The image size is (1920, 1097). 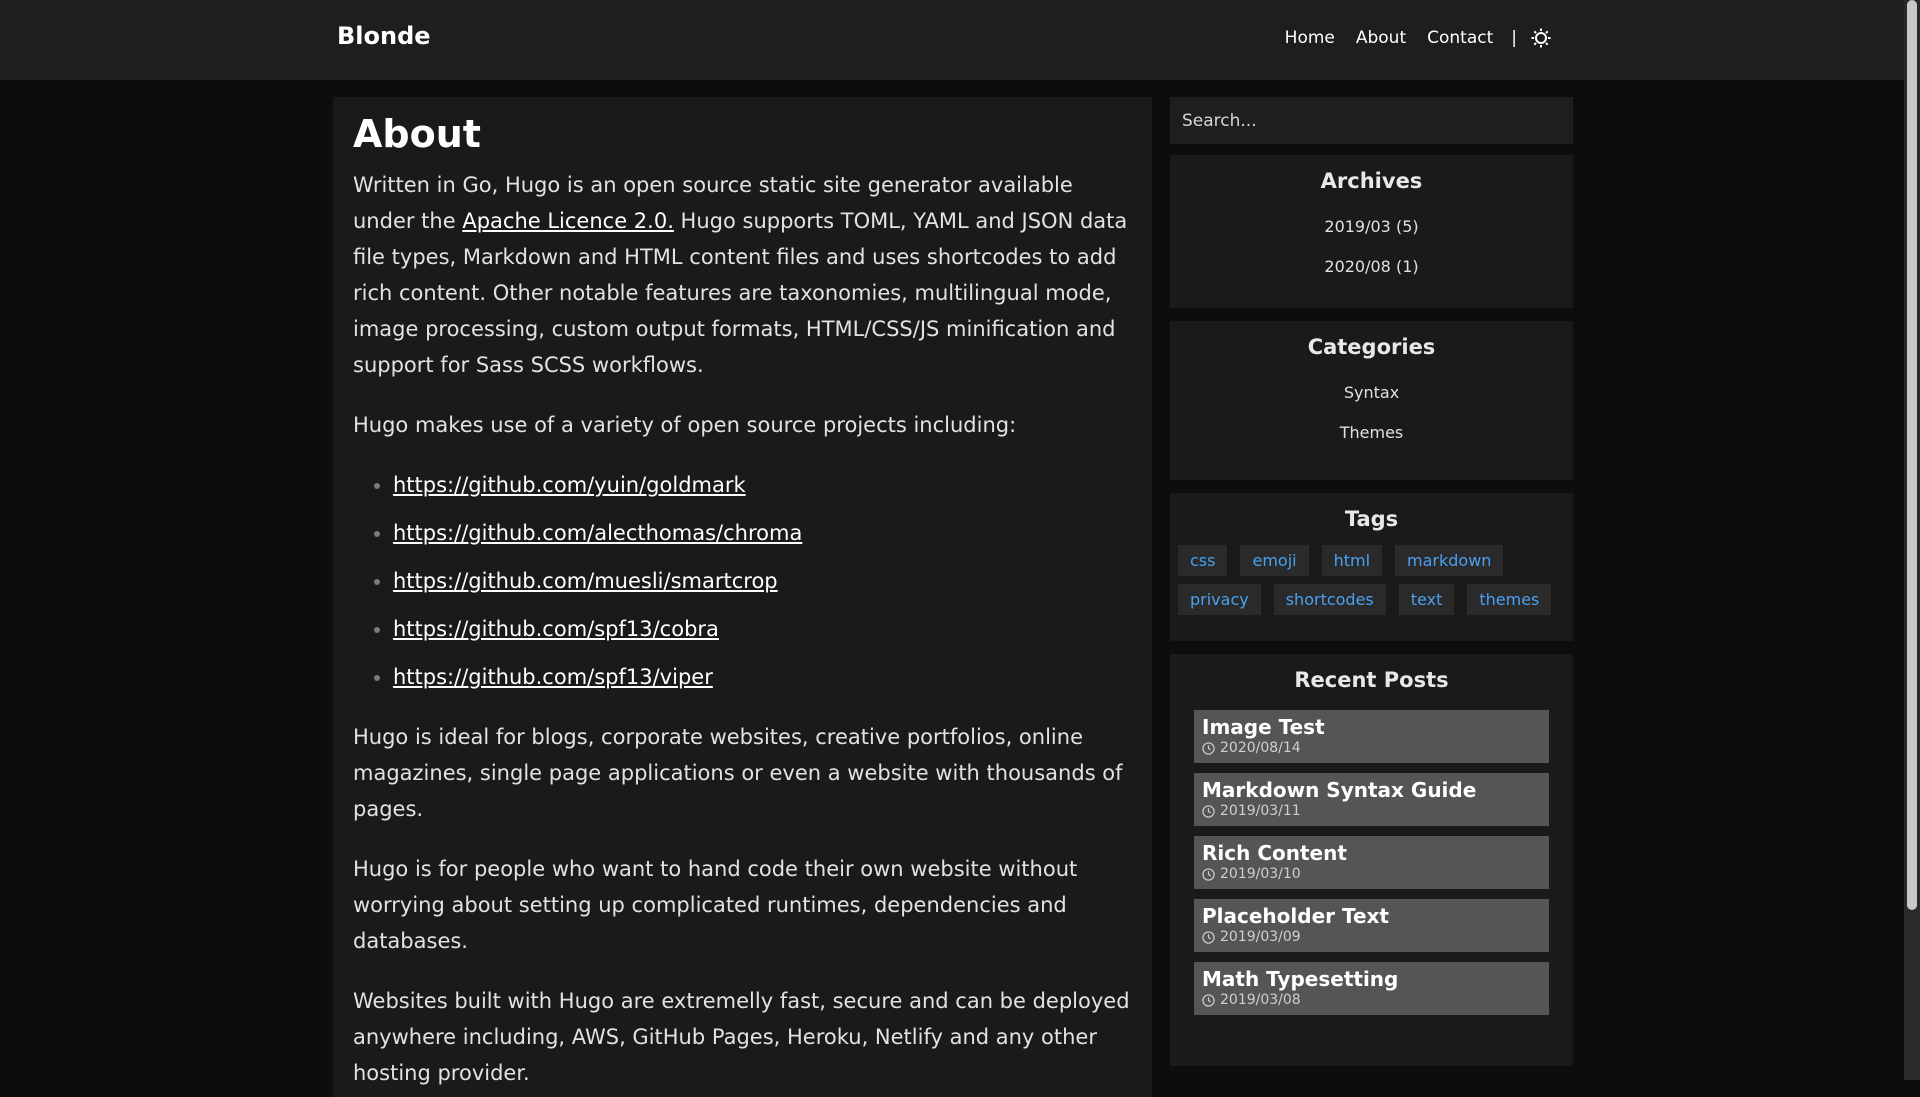 I want to click on tag-css: css, so click(x=1203, y=560).